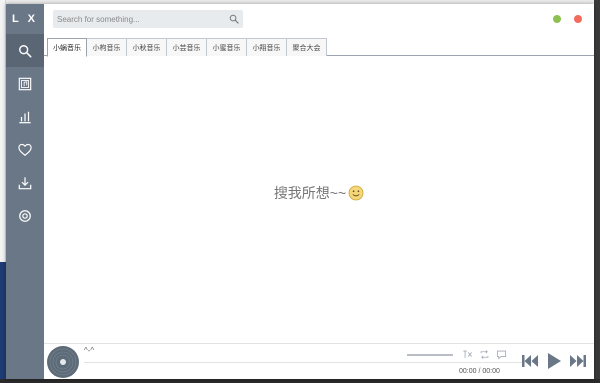  What do you see at coordinates (300, 381) in the screenshot?
I see `desktop-background-bottom` at bounding box center [300, 381].